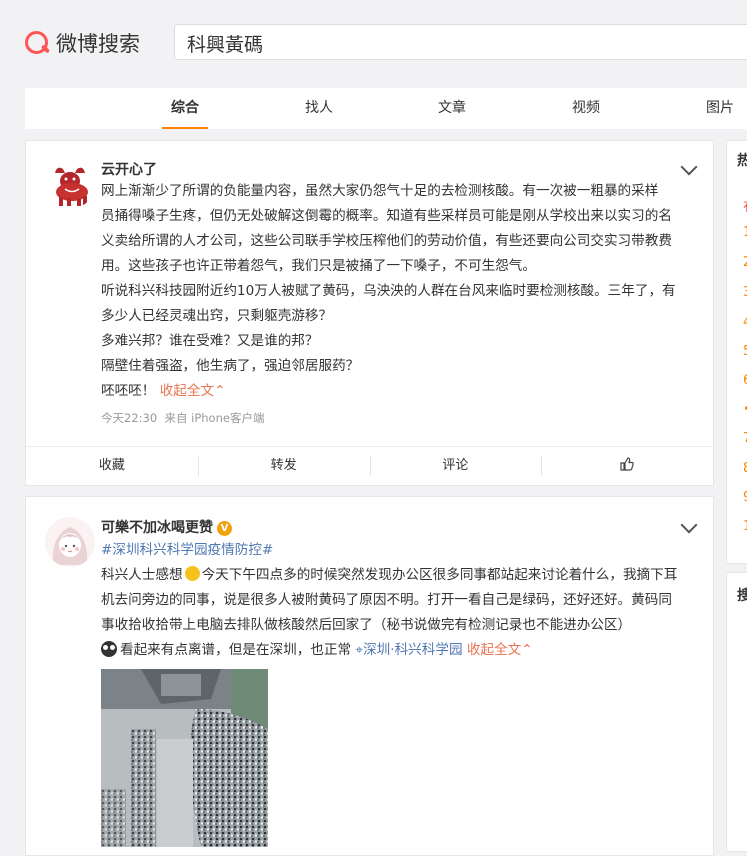 This screenshot has width=747, height=856. What do you see at coordinates (736, 712) in the screenshot?
I see `search-panel: 搜` at bounding box center [736, 712].